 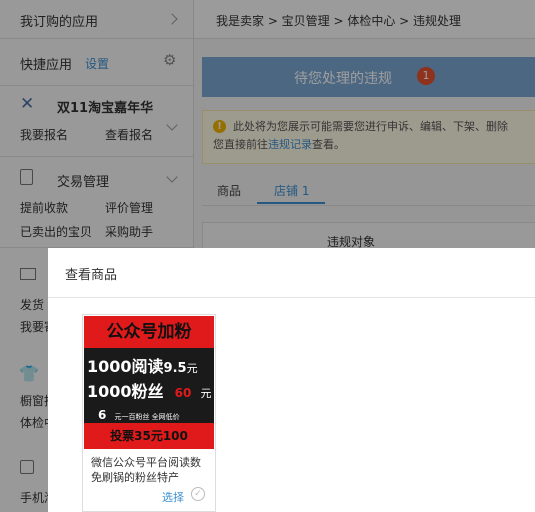 I want to click on check-circle-icon: ✓, so click(x=198, y=494).